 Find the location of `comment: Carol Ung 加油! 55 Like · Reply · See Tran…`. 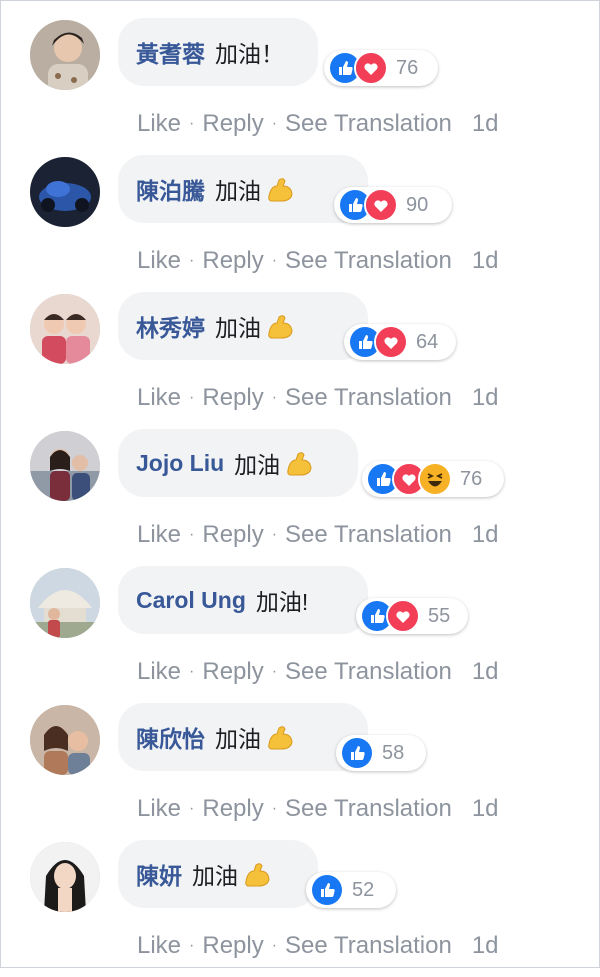

comment: Carol Ung 加油! 55 Like · Reply · See Tran… is located at coordinates (300, 634).